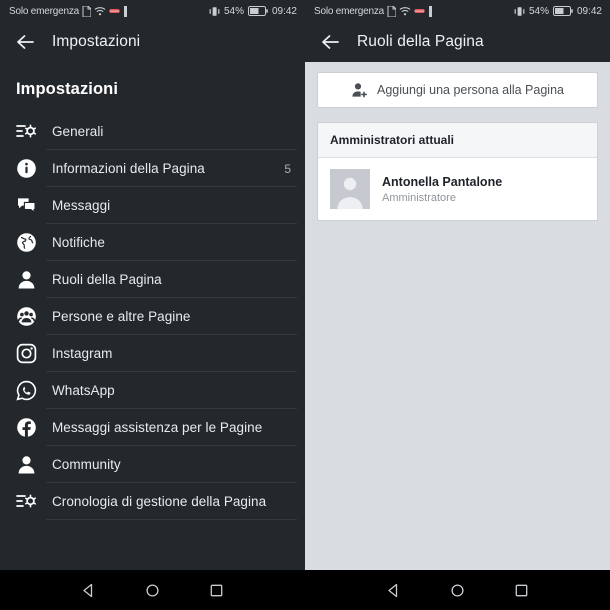  I want to click on sidebar-item-label: Persone e altre Pagine, so click(121, 316).